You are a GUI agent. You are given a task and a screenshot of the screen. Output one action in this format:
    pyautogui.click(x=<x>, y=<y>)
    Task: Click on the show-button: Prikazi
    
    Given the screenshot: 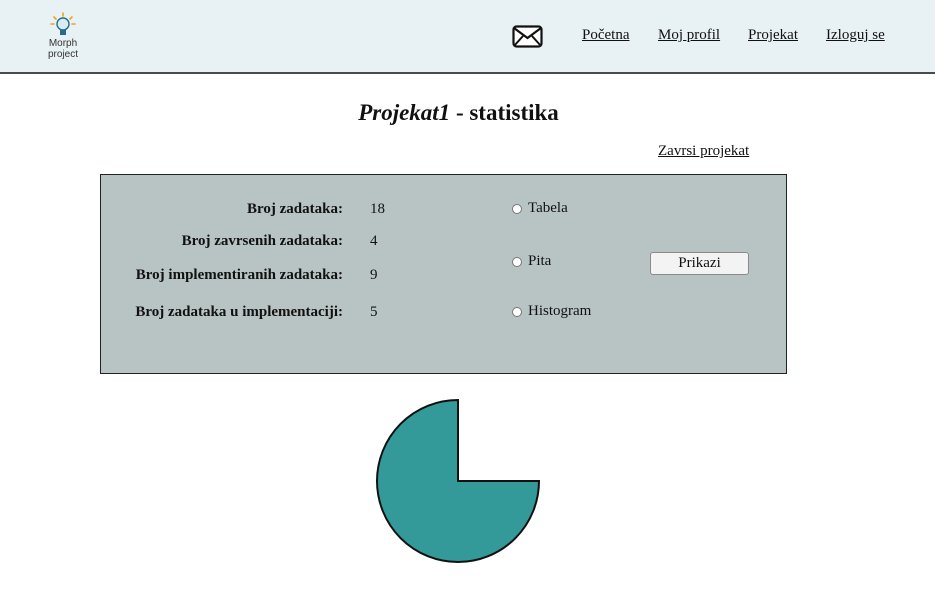 What is the action you would take?
    pyautogui.click(x=699, y=263)
    